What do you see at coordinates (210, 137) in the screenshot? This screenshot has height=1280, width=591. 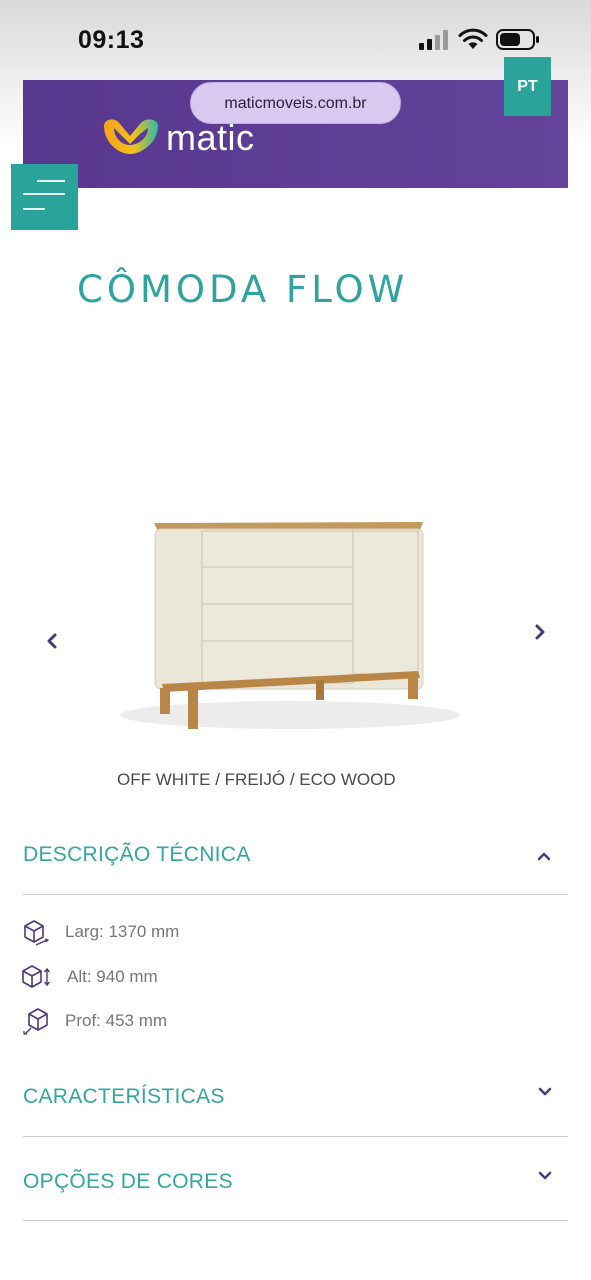 I see `logo-wordmark: matic` at bounding box center [210, 137].